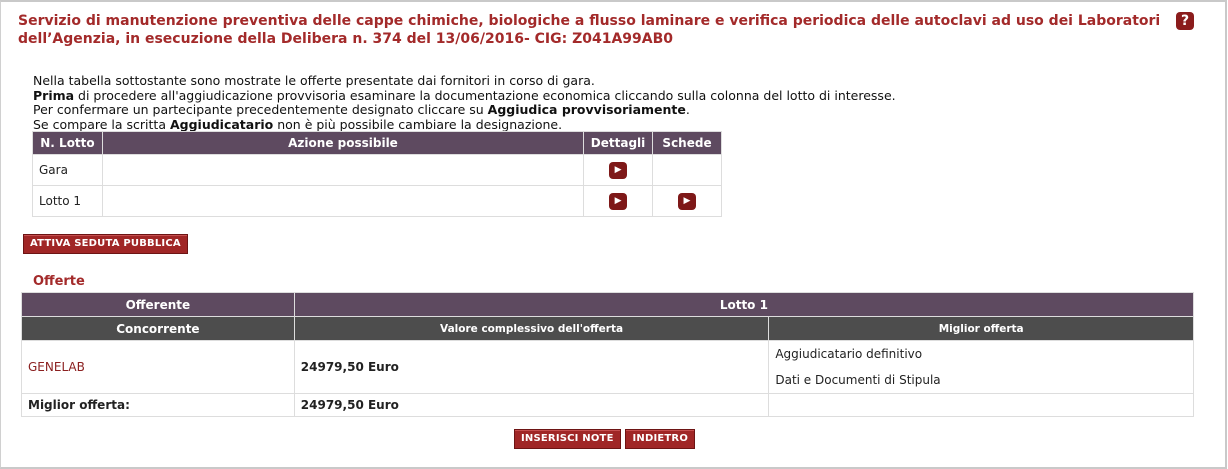  What do you see at coordinates (981, 380) in the screenshot?
I see `dati-documenti-stipula-link: Dati e Documenti di Stipula` at bounding box center [981, 380].